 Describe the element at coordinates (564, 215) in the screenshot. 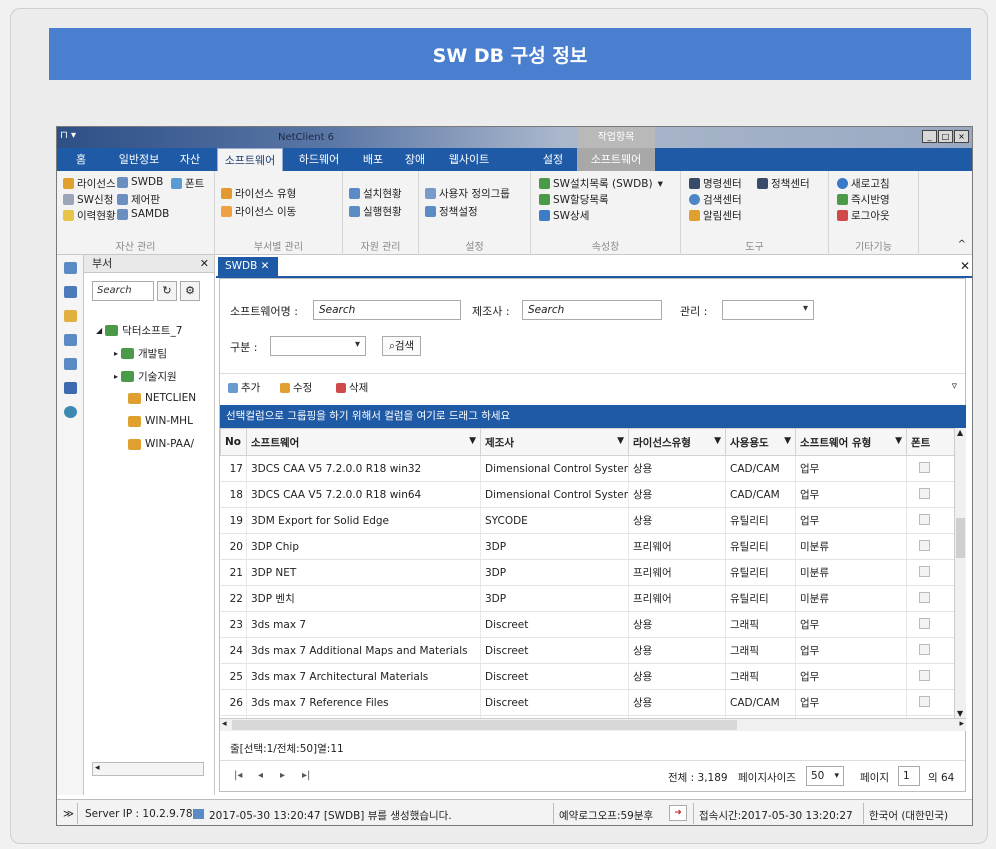

I see `sw-detail-button: SW상세` at that location.